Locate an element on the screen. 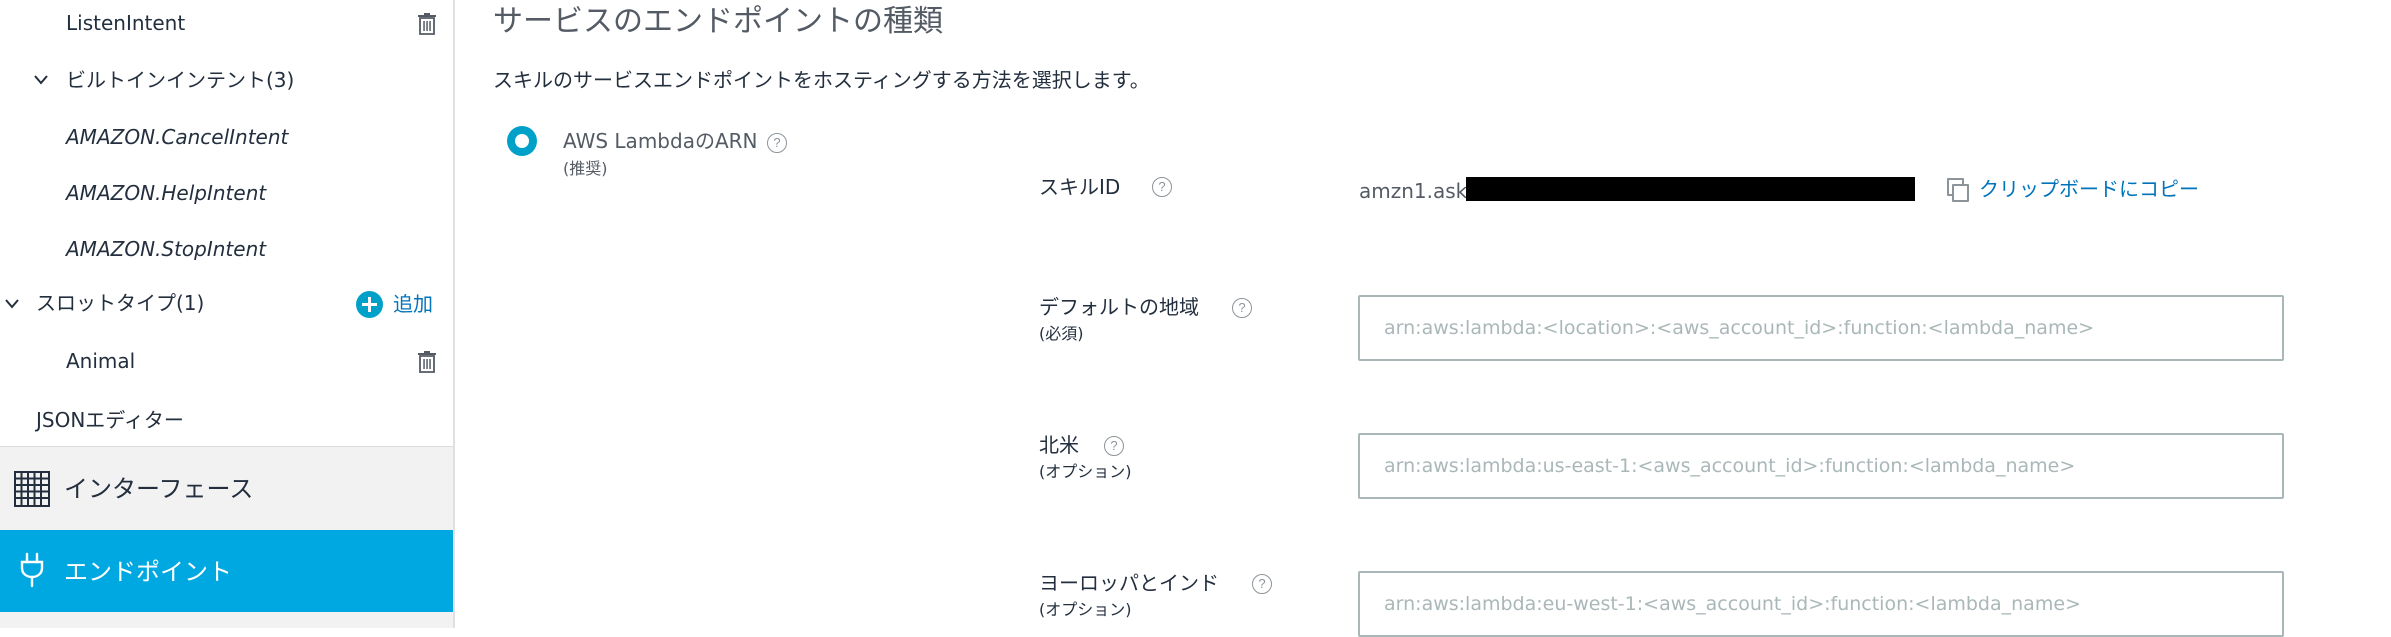  sidebar-group-builtin-intents: ビルトインインテント(3) is located at coordinates (226, 81).